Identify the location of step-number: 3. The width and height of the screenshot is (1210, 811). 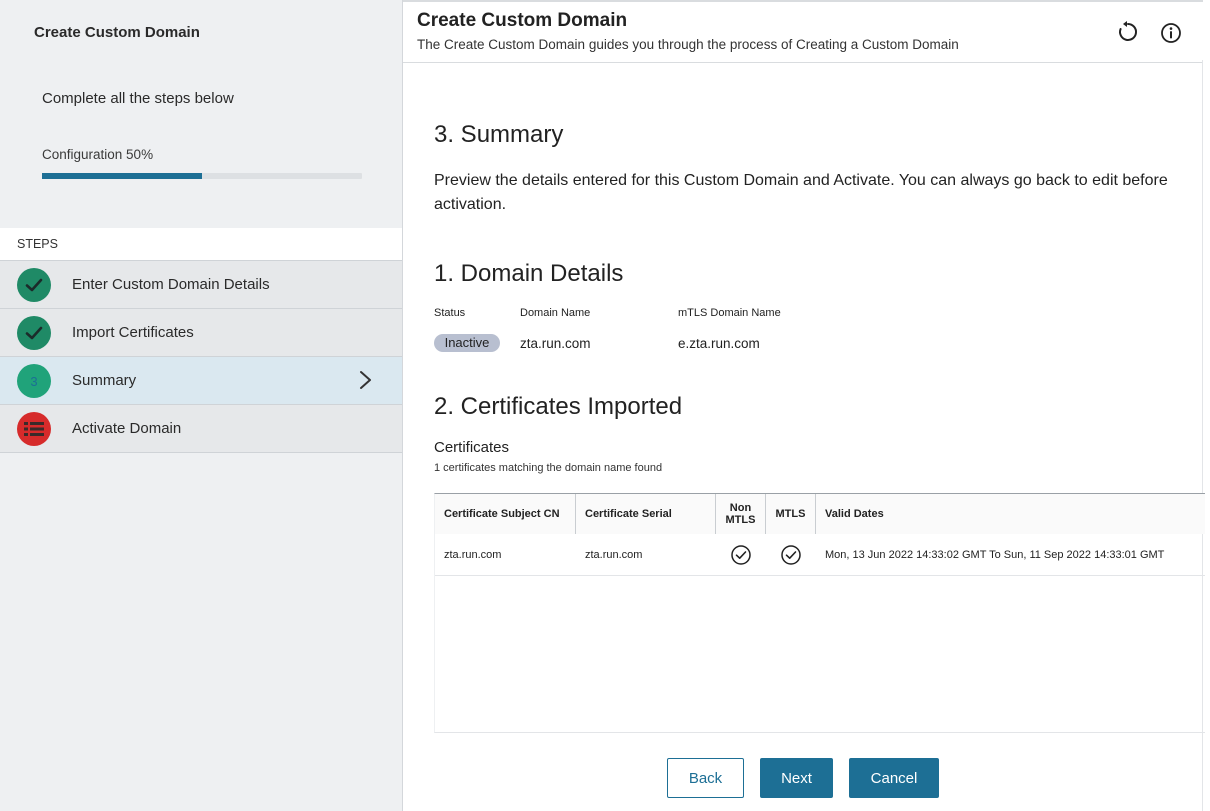
(34, 381).